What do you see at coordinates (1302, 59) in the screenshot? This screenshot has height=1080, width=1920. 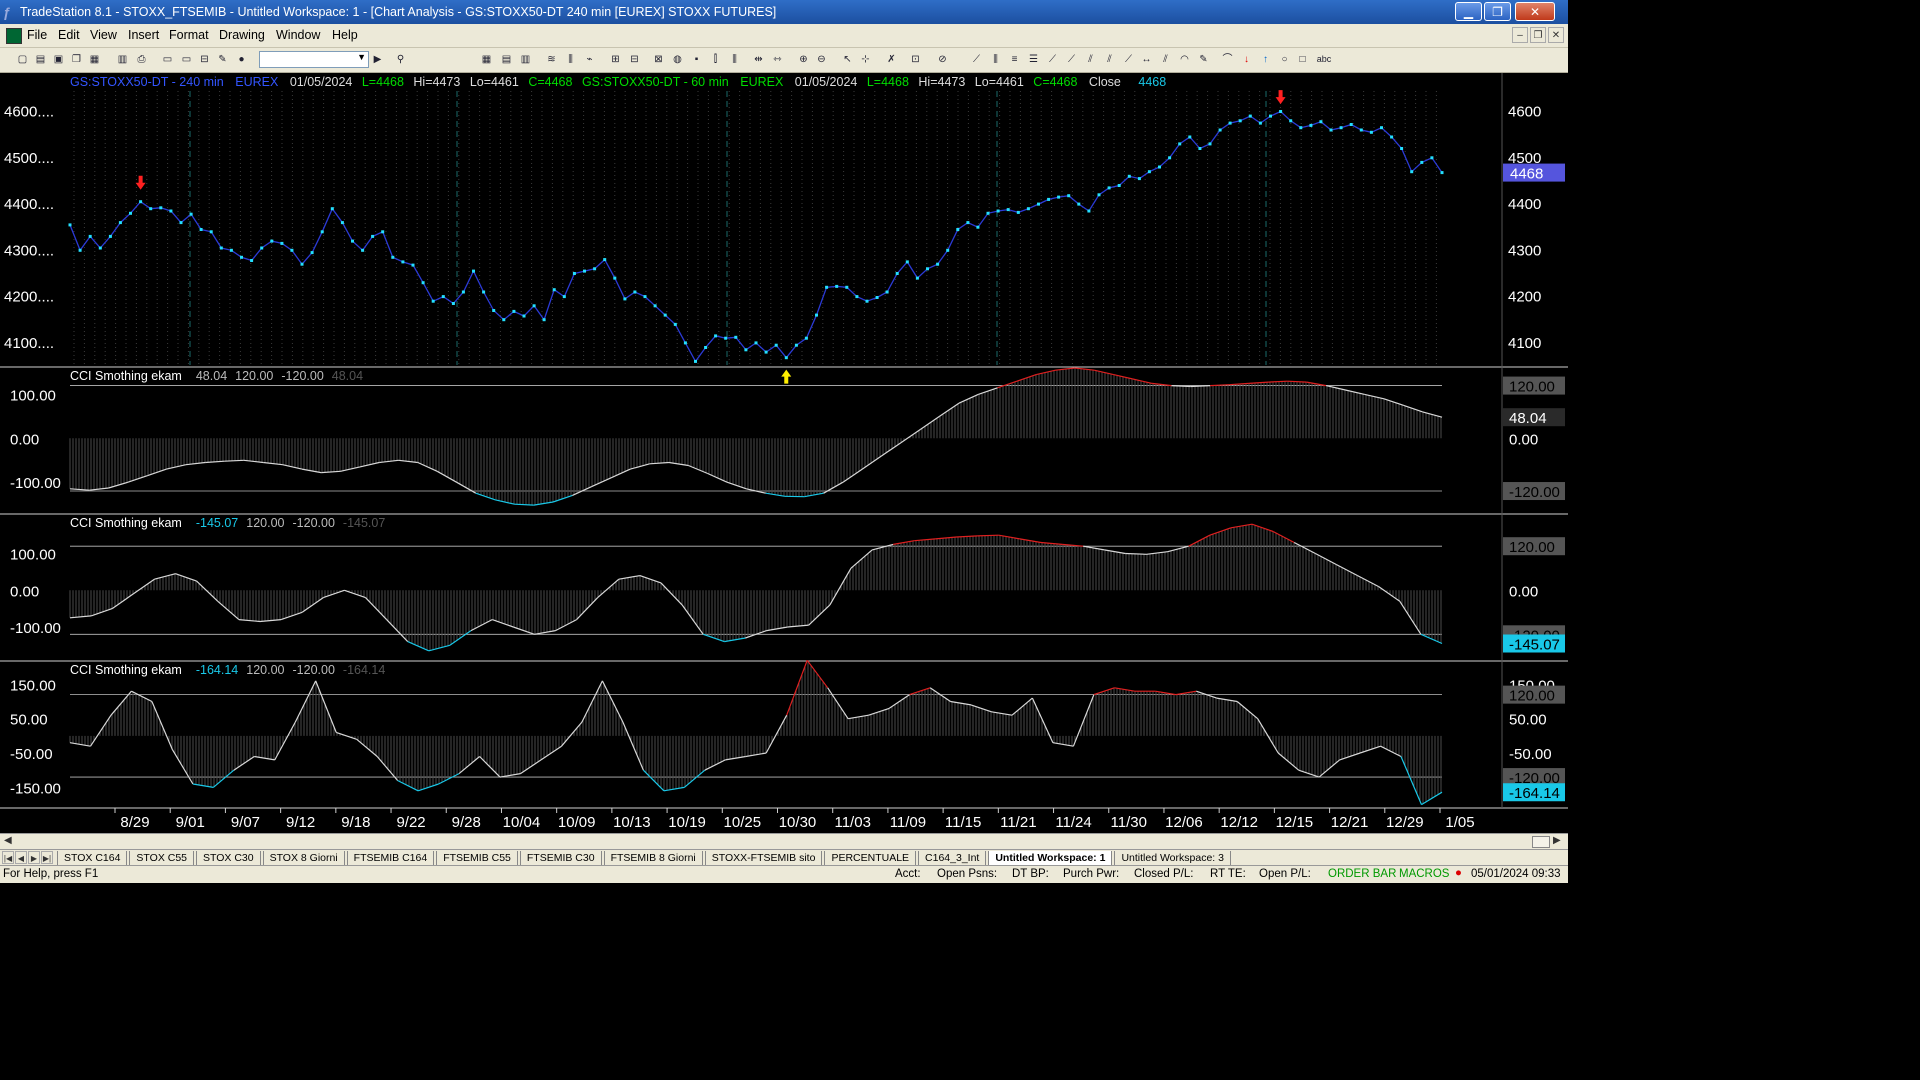 I see `rectangle-icon: □` at bounding box center [1302, 59].